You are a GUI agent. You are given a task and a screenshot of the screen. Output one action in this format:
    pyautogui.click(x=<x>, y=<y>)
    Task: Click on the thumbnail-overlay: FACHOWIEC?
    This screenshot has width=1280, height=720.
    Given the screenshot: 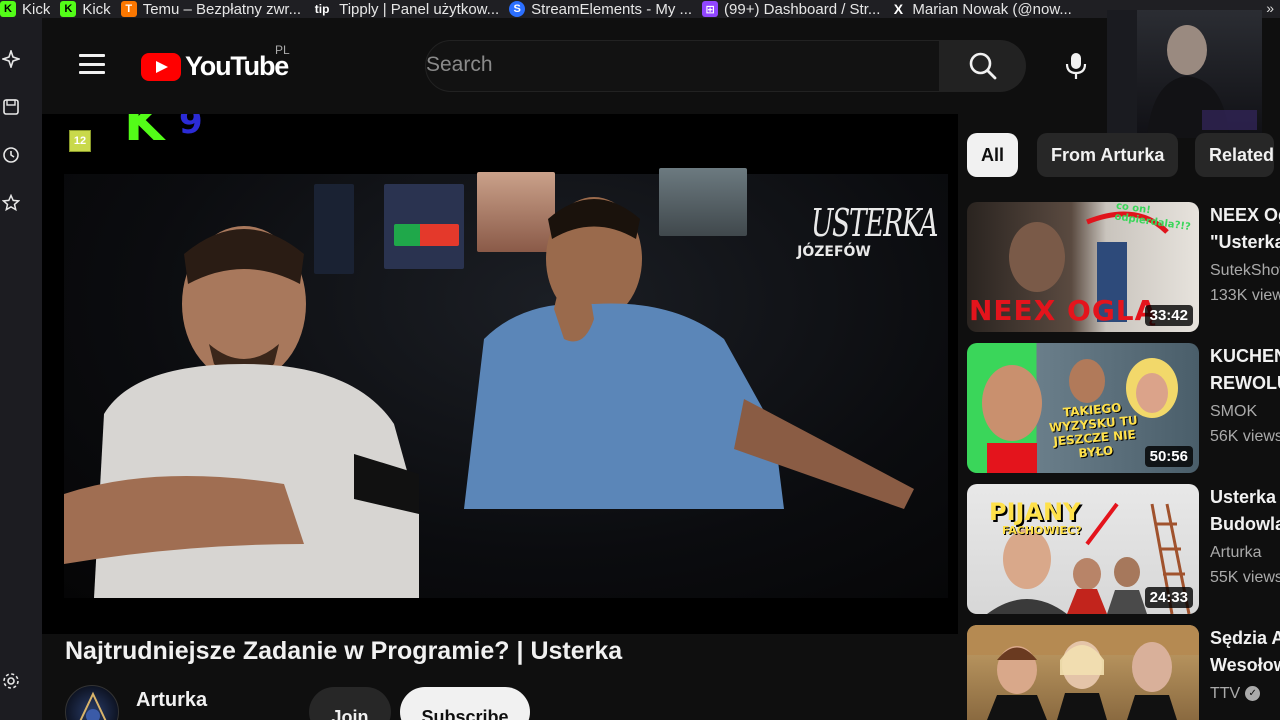 What is the action you would take?
    pyautogui.click(x=1042, y=530)
    